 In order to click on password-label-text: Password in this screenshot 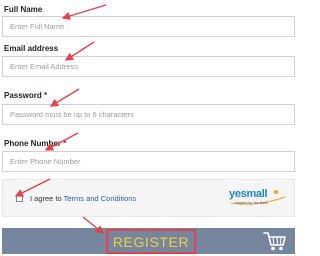, I will do `click(23, 95)`.